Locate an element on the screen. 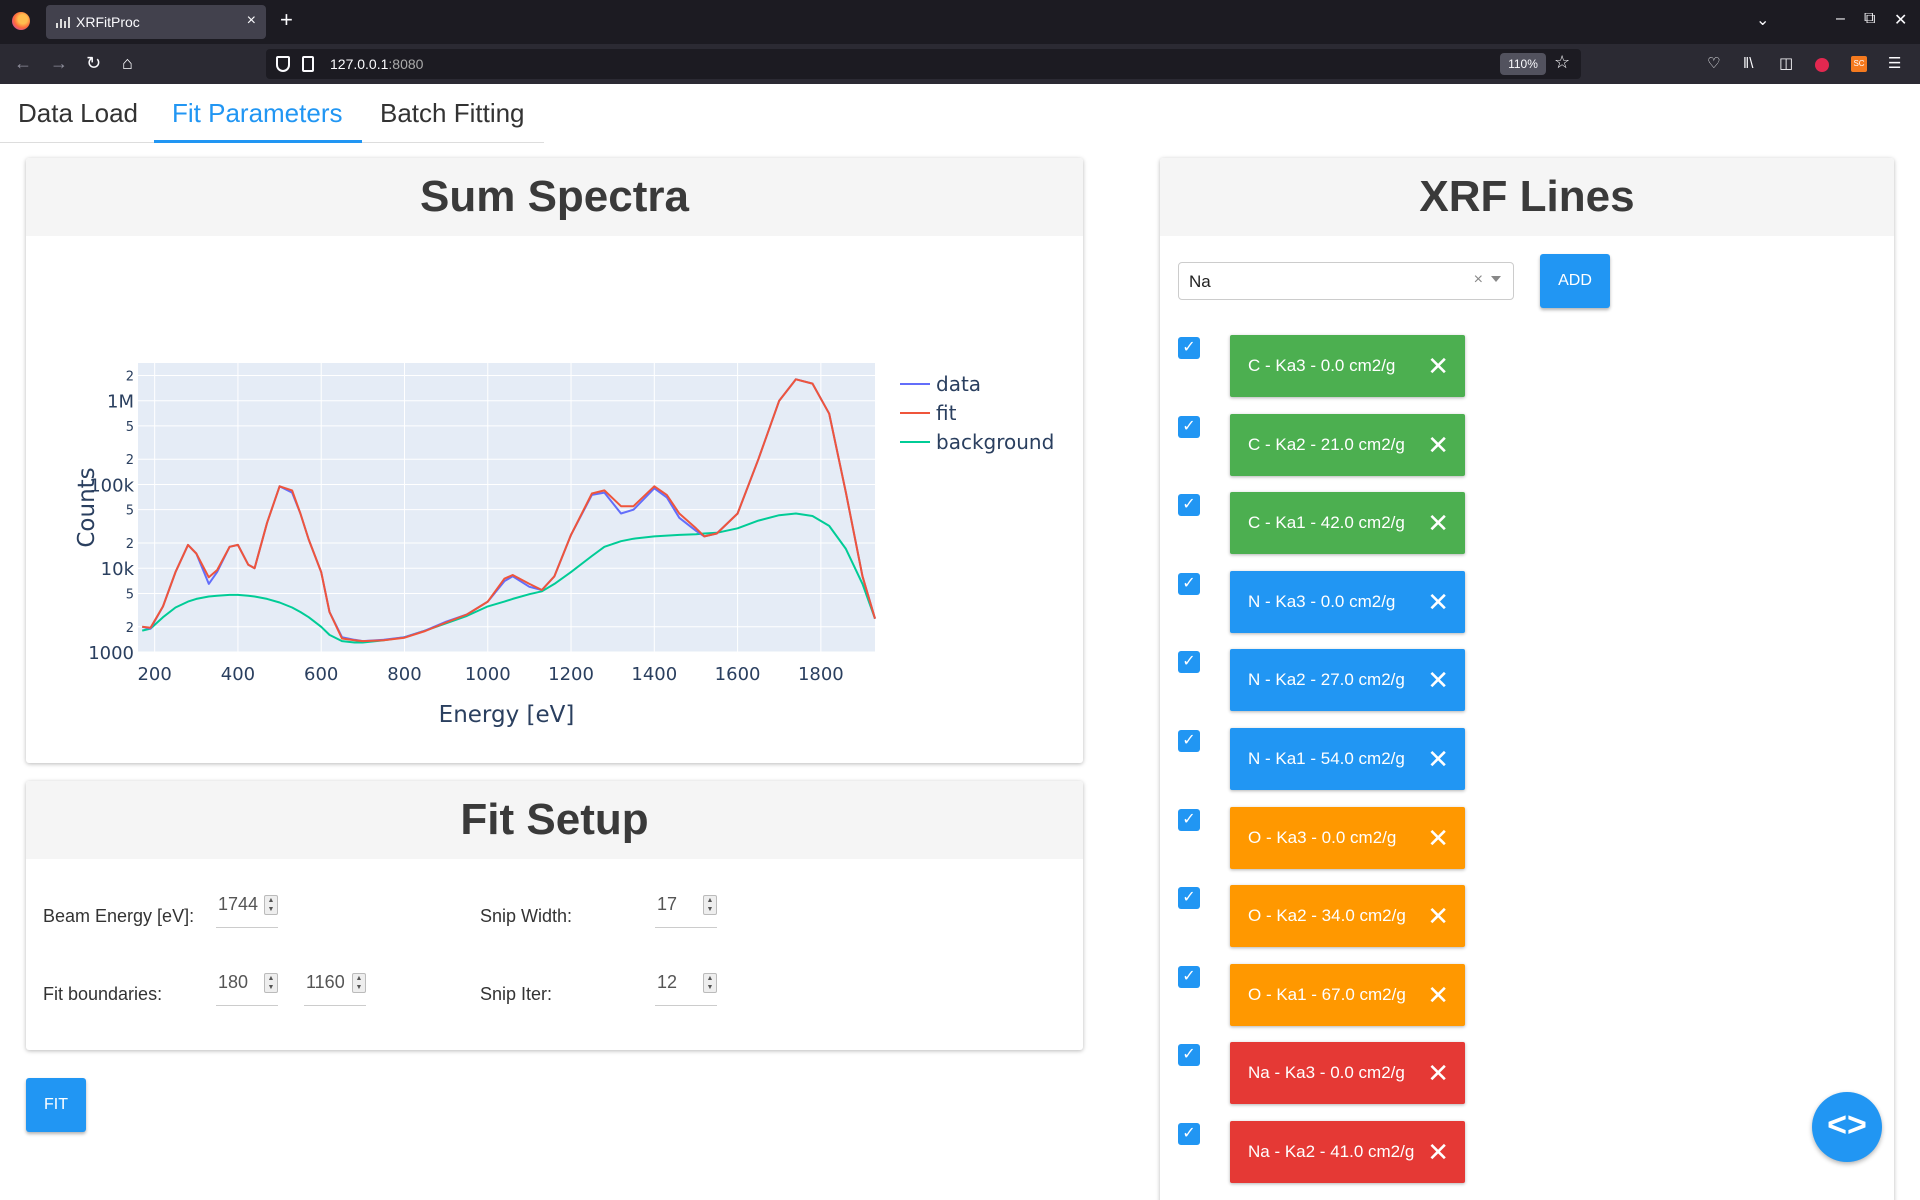 The width and height of the screenshot is (1920, 1200). y-tick-label: 5 is located at coordinates (130, 594).